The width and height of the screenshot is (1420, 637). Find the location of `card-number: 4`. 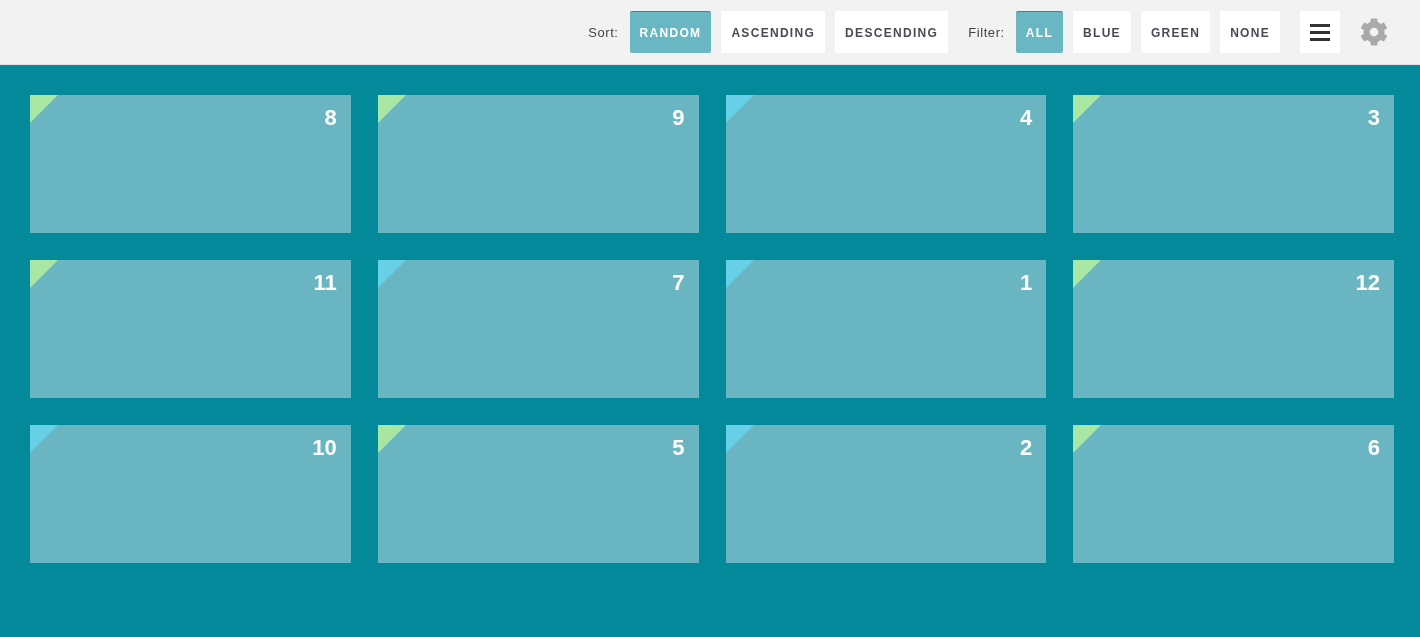

card-number: 4 is located at coordinates (1026, 118).